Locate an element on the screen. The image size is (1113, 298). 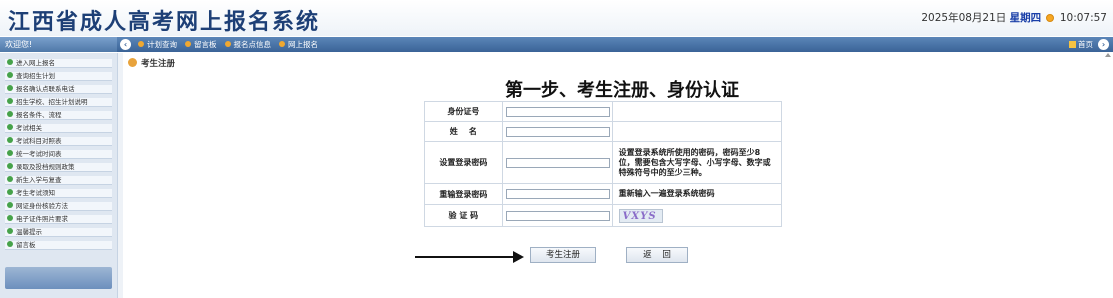
back-button: 返 回 is located at coordinates (657, 255).